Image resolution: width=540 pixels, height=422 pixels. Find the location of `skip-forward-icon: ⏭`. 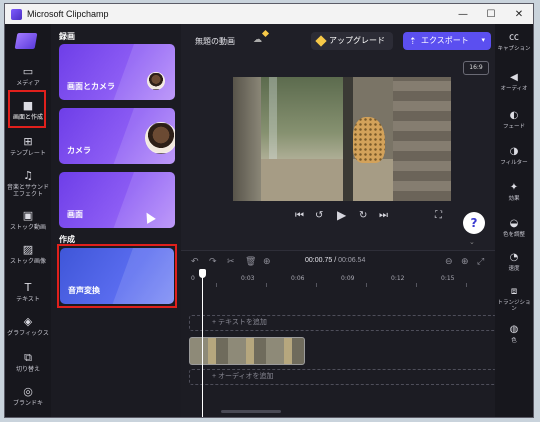

skip-forward-icon: ⏭ is located at coordinates (383, 215).